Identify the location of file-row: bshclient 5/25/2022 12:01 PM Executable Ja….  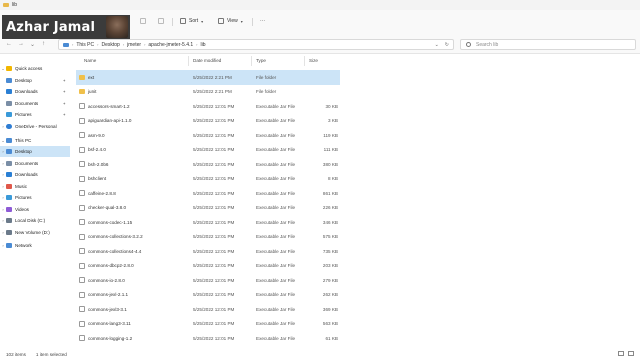
(208, 179).